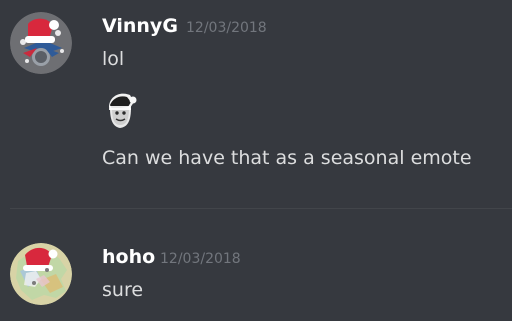 This screenshot has height=321, width=512. Describe the element at coordinates (123, 290) in the screenshot. I see `message-text: sure` at that location.